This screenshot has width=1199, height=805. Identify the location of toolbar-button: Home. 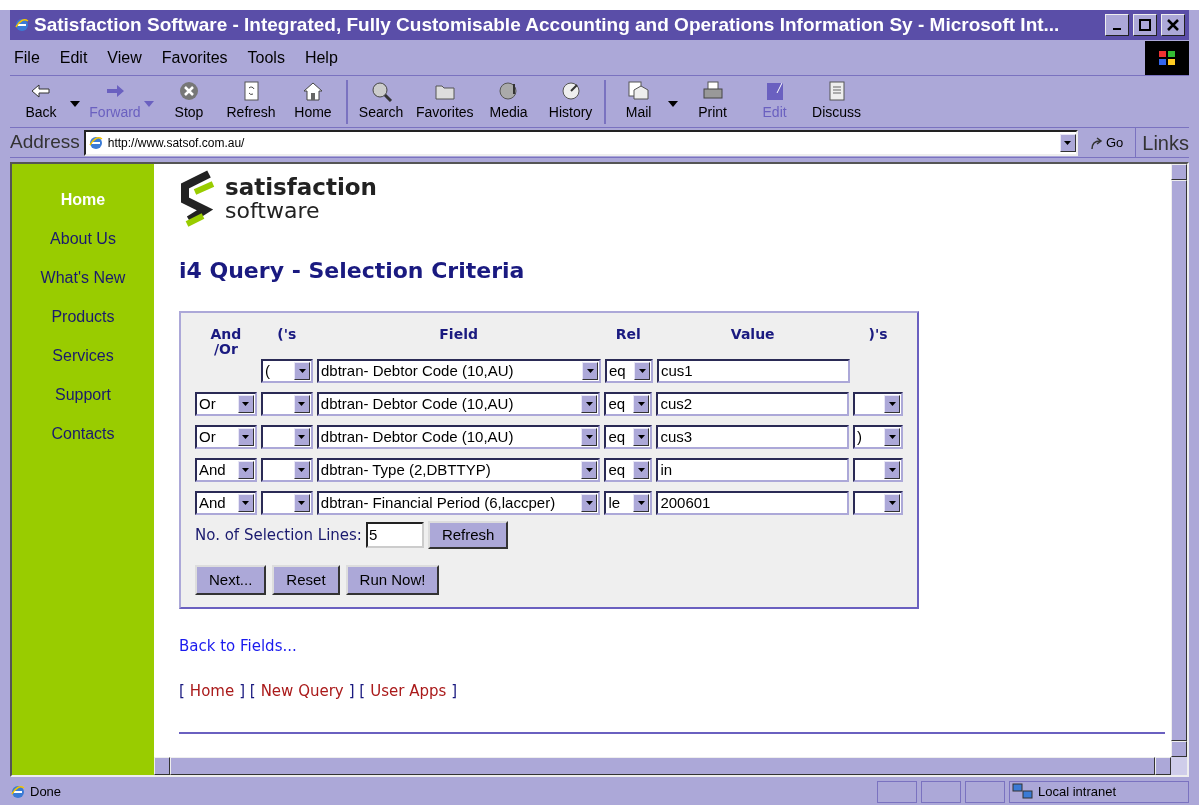
(313, 101).